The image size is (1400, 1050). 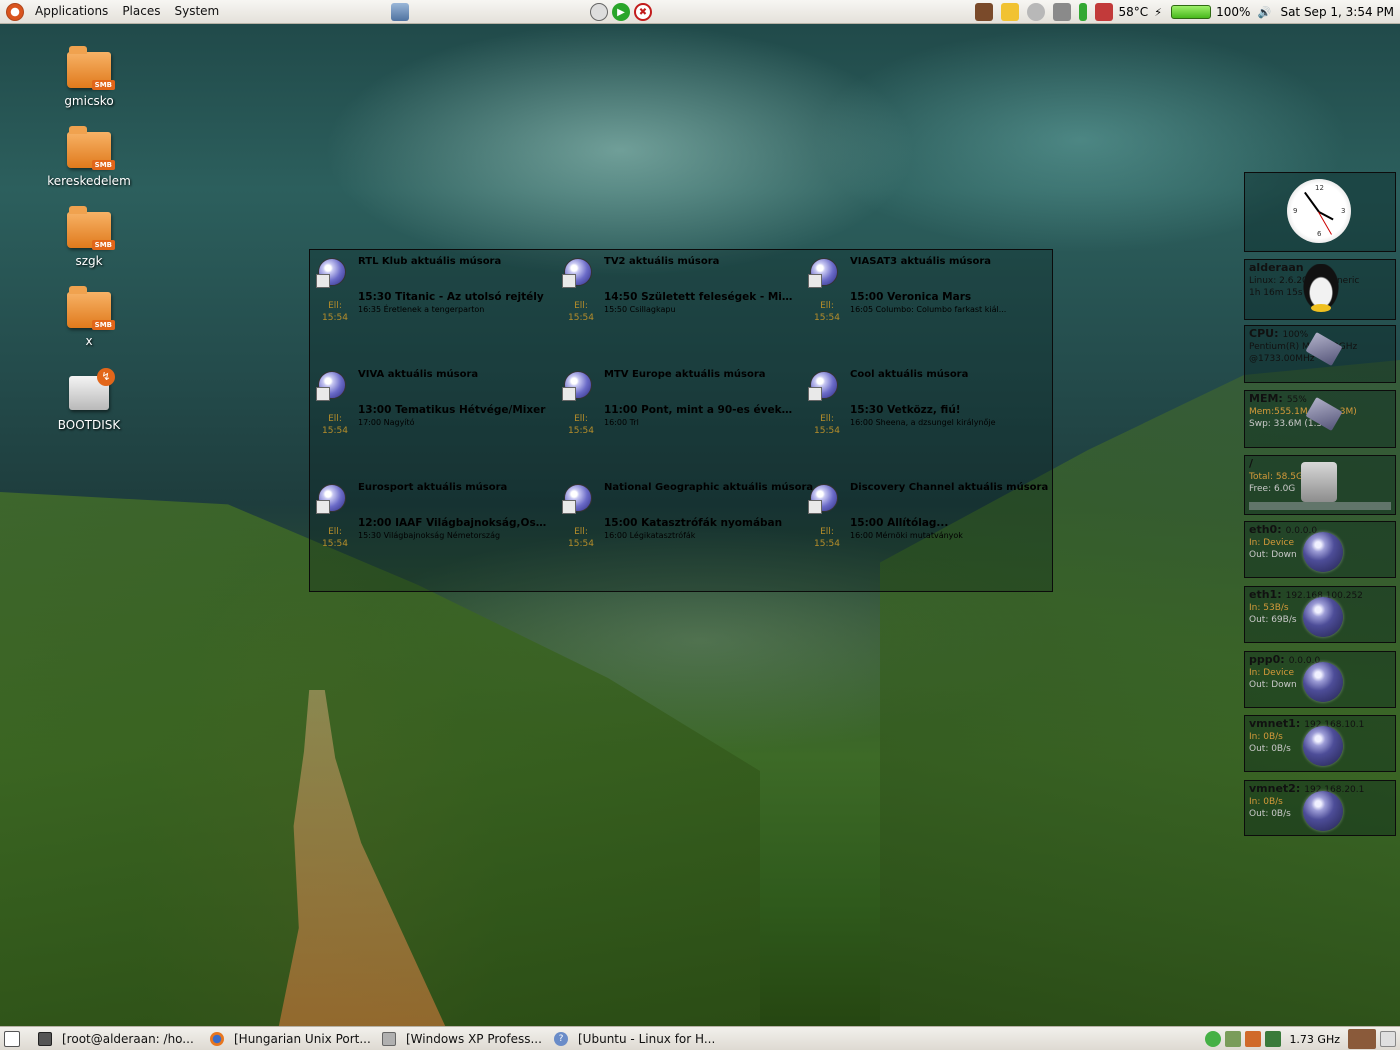 I want to click on volume-icon: 🔊, so click(x=1264, y=12).